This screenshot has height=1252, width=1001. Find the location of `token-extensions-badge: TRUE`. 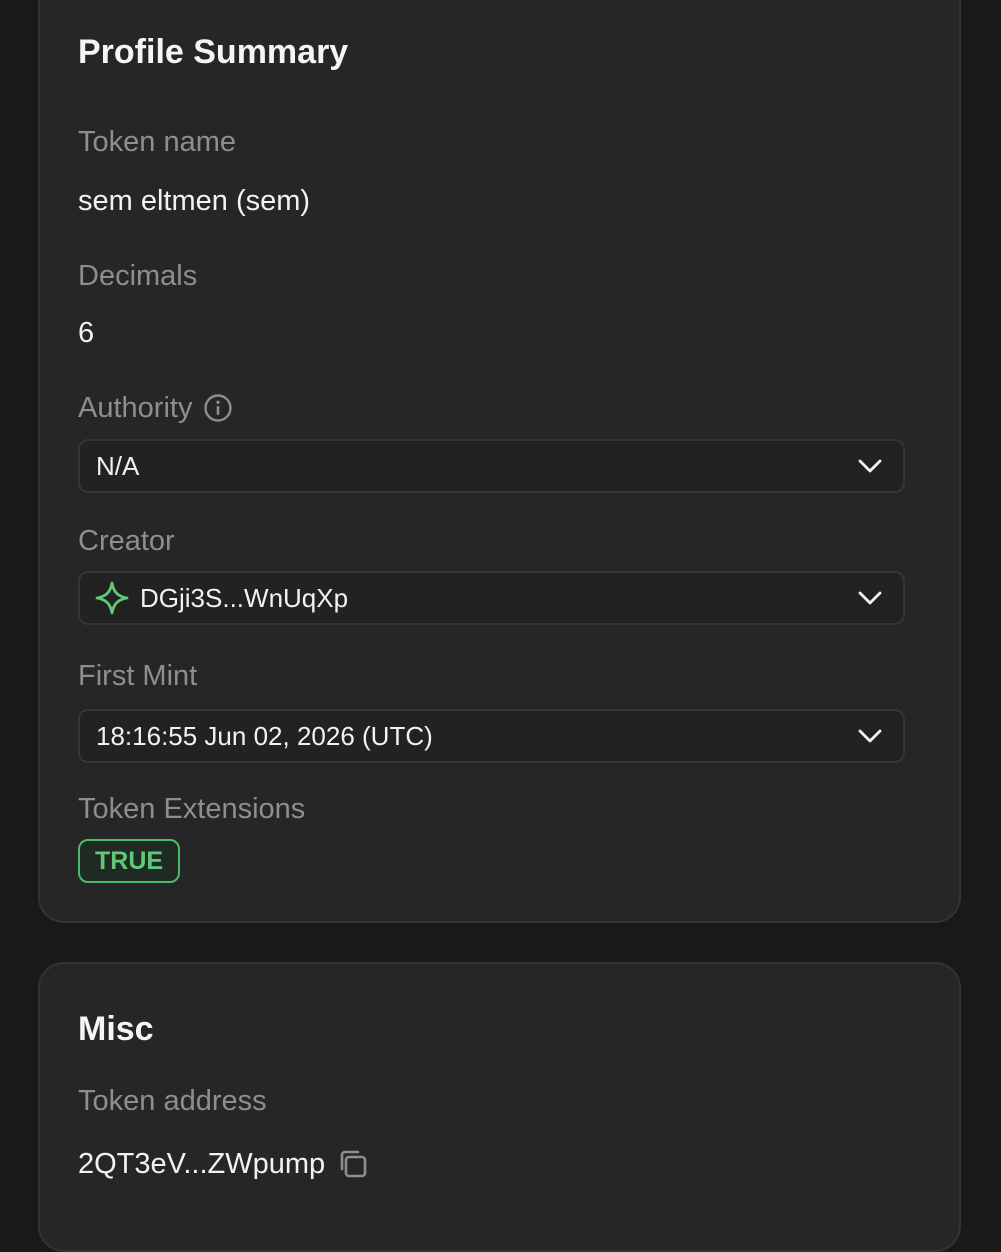

token-extensions-badge: TRUE is located at coordinates (129, 861).